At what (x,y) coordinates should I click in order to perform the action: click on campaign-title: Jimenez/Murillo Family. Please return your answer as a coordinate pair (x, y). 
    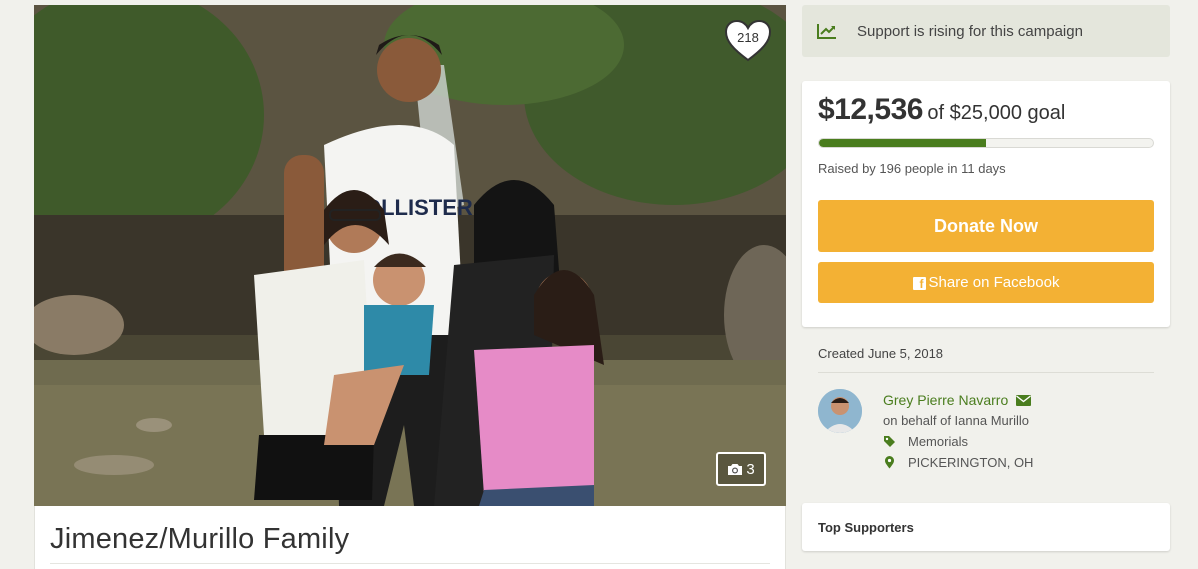
    Looking at the image, I should click on (200, 539).